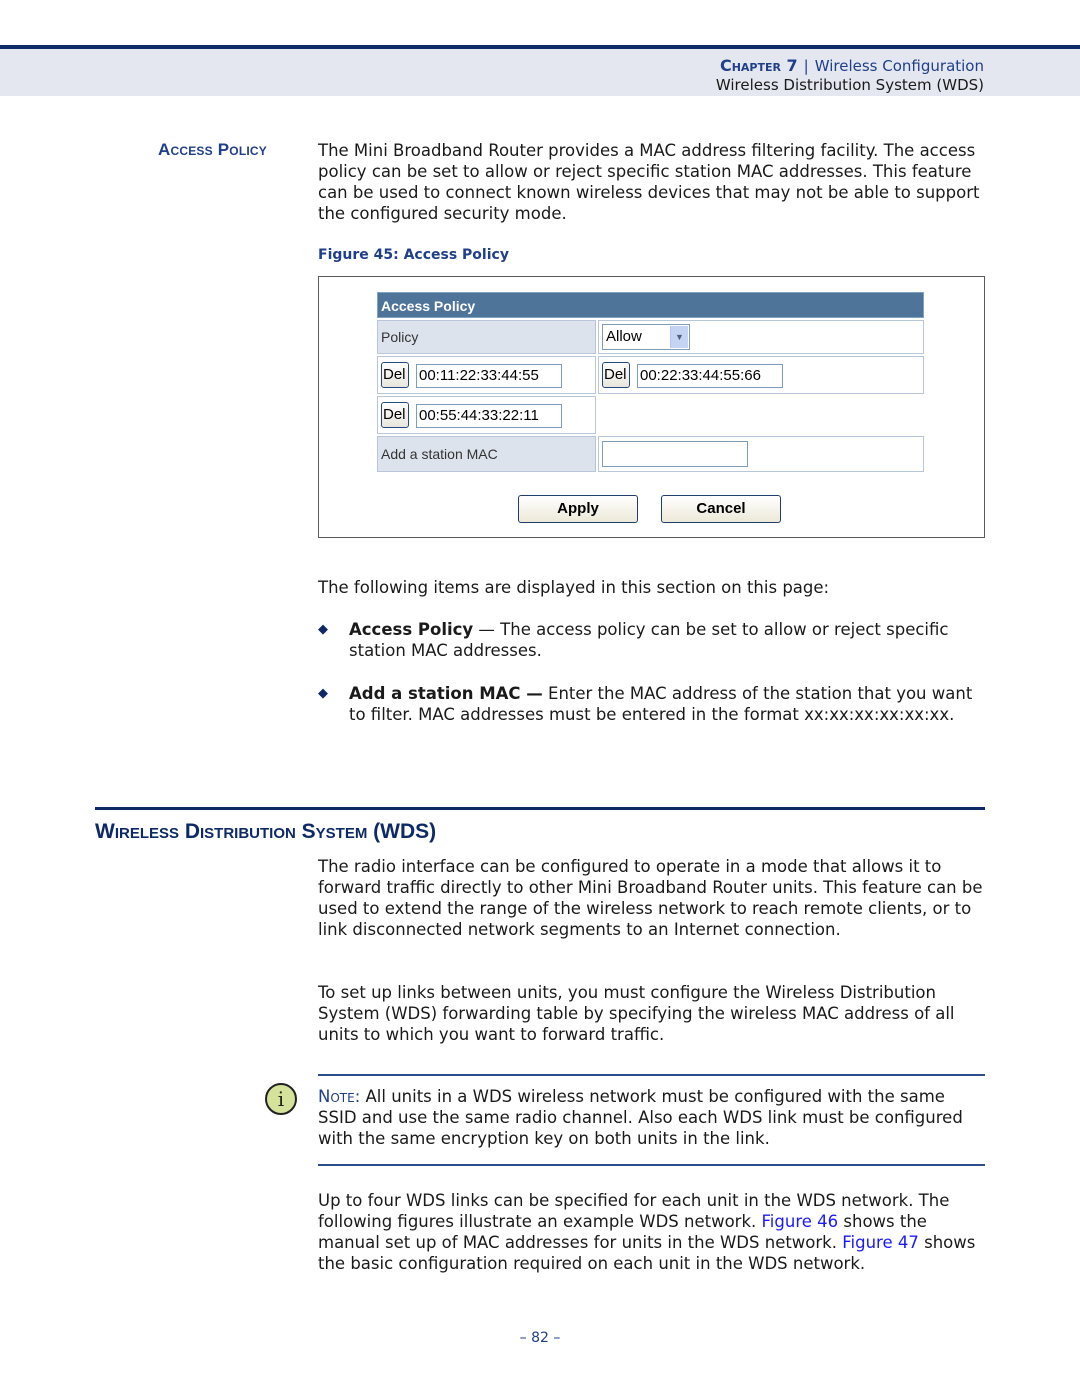  I want to click on note-label: Note:, so click(339, 1096).